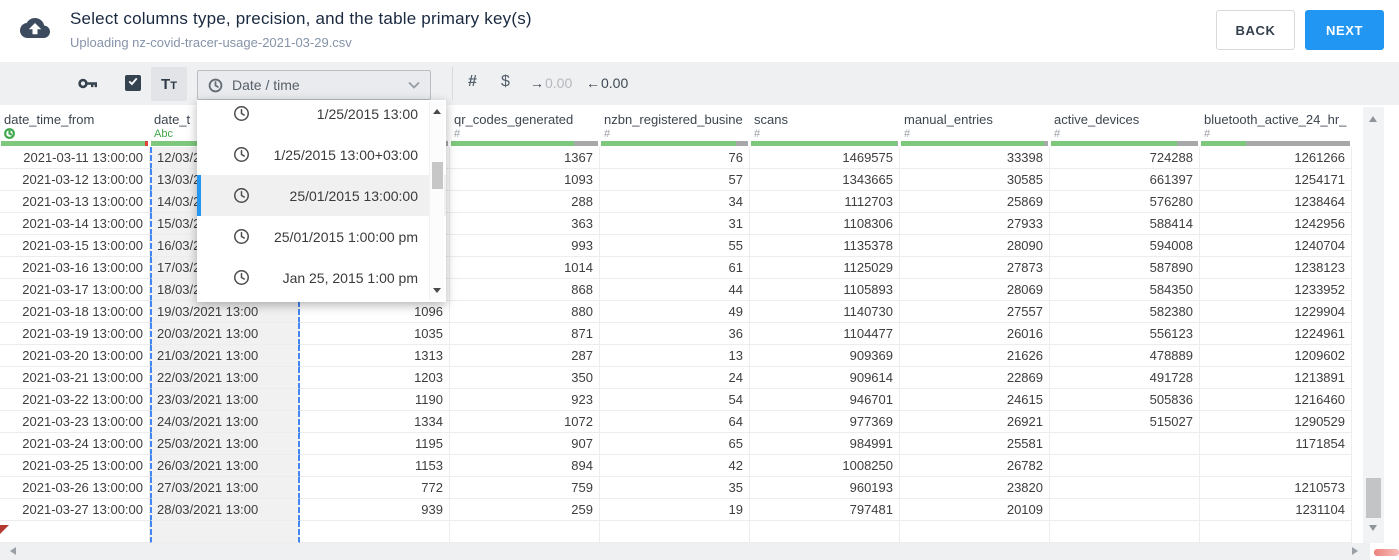 This screenshot has height=560, width=1399. What do you see at coordinates (825, 488) in the screenshot?
I see `table-cell: 960193` at bounding box center [825, 488].